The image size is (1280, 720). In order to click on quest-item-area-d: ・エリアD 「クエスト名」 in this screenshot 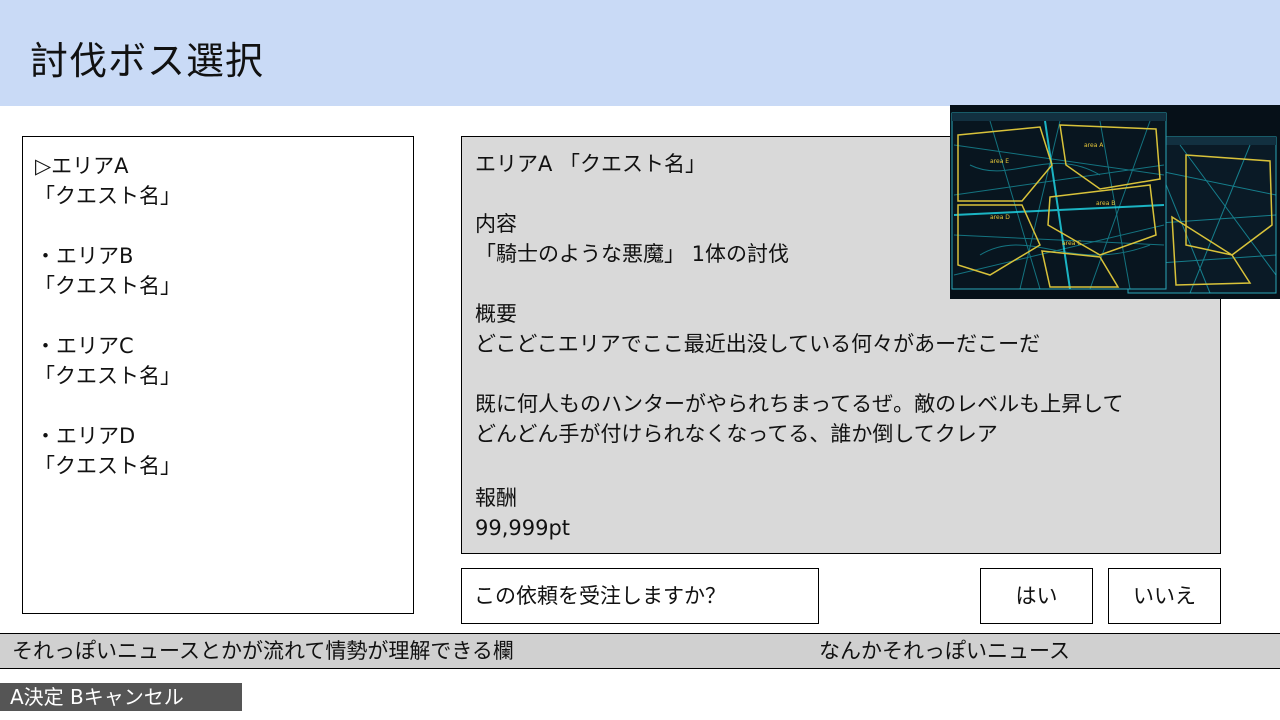, I will do `click(223, 451)`.